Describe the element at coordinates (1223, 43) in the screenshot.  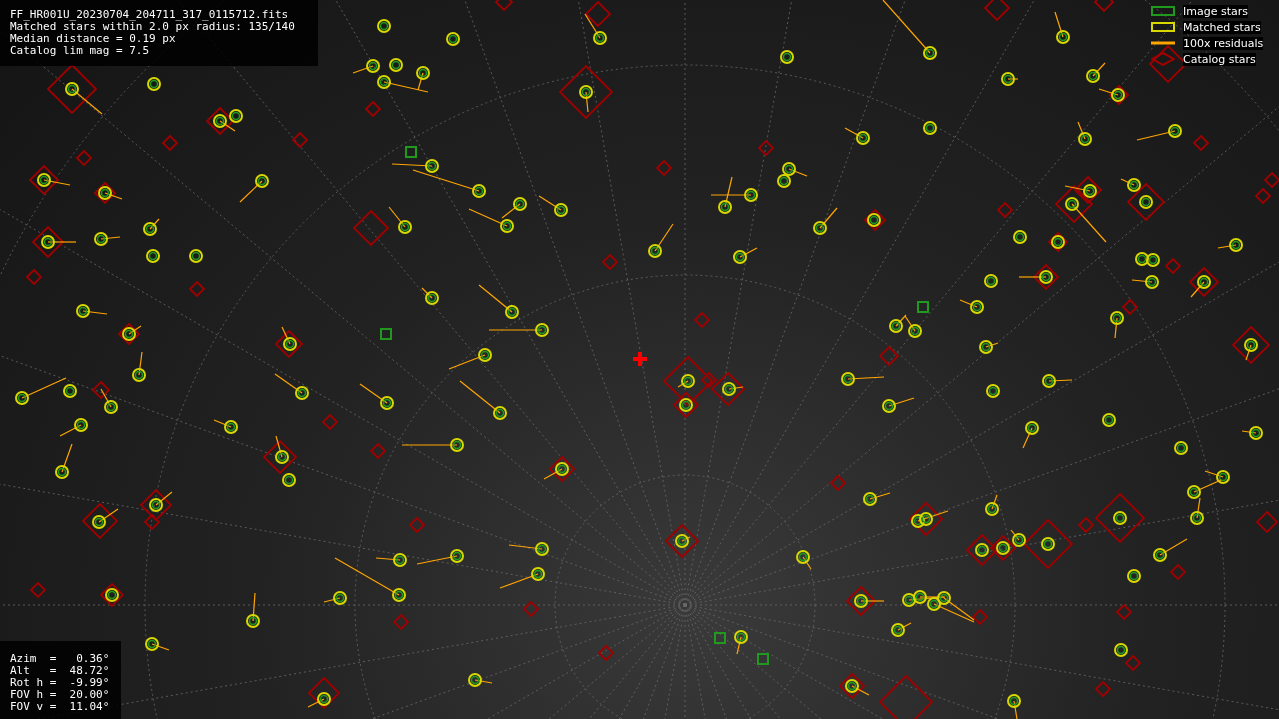
I see `legend-label: 100x residuals` at that location.